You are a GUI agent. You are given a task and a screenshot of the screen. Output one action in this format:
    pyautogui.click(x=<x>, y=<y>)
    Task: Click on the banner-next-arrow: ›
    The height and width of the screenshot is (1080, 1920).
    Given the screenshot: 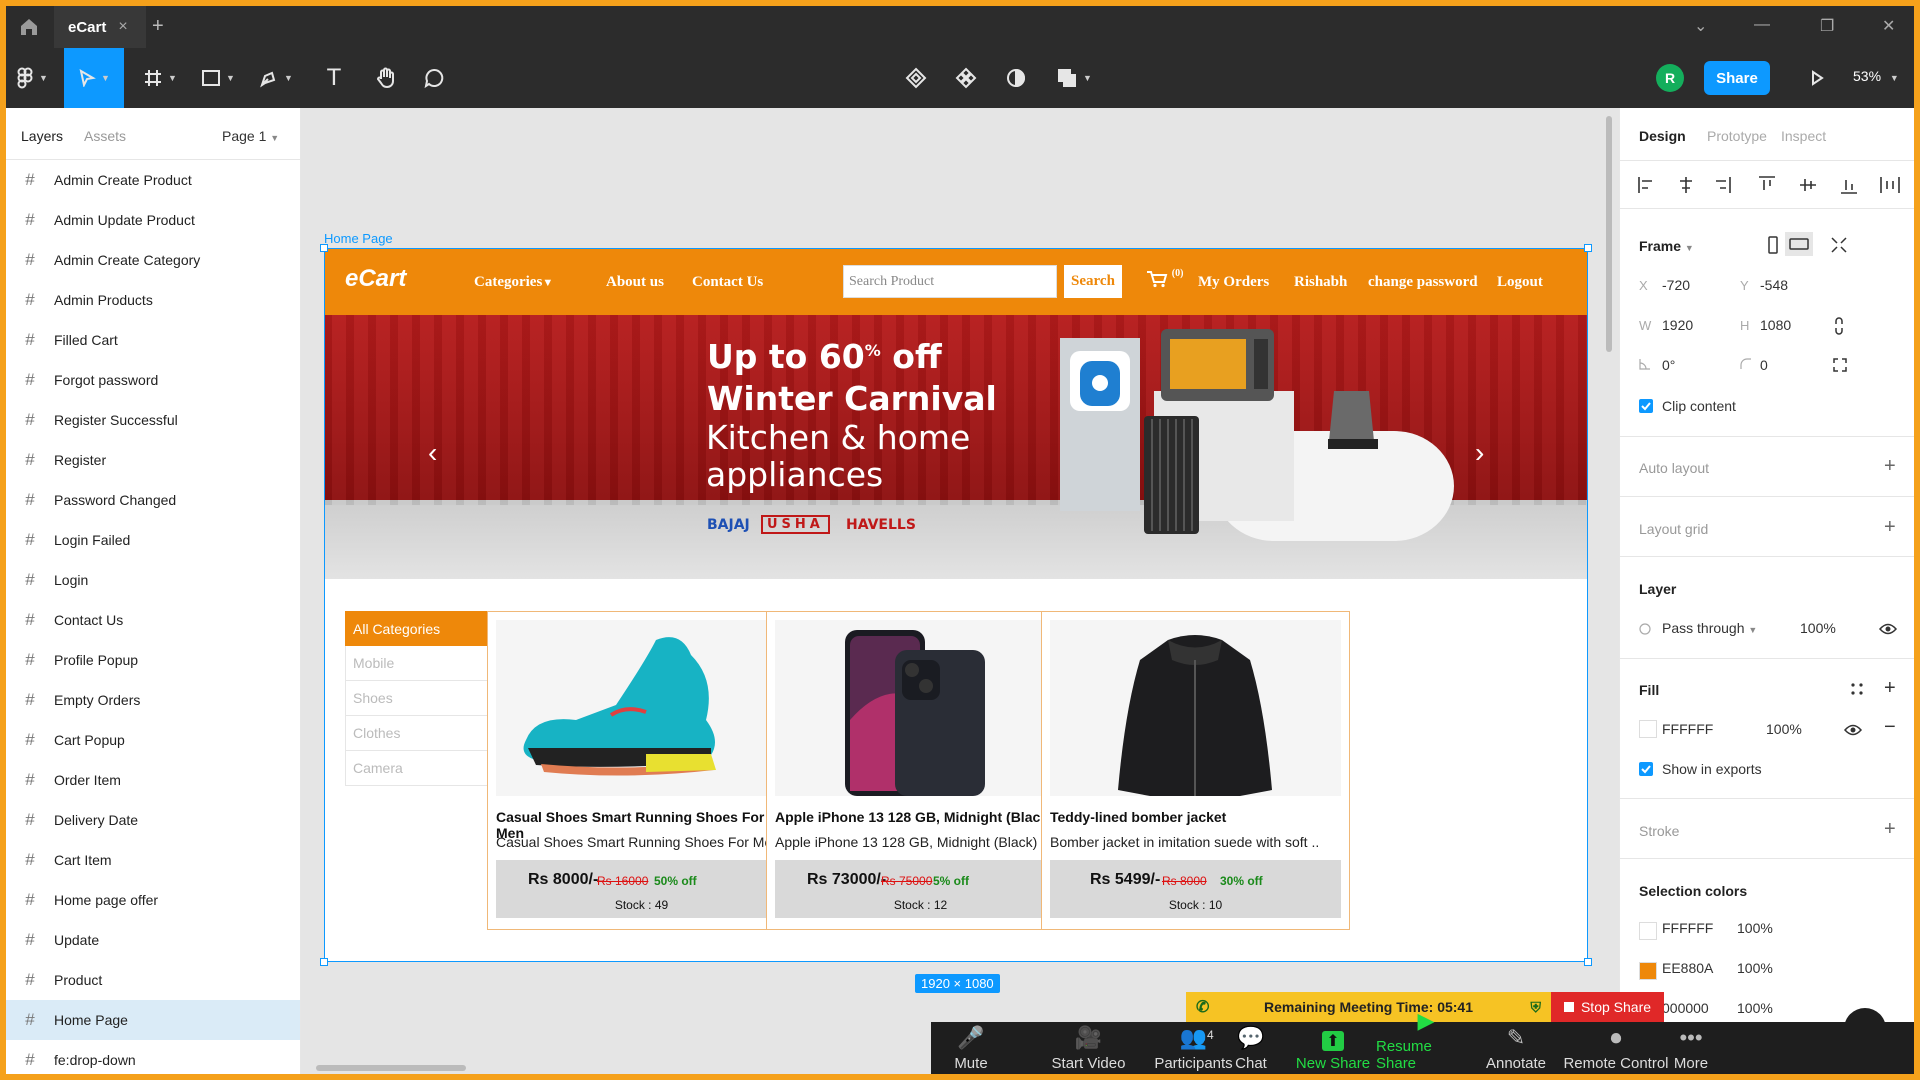 What is the action you would take?
    pyautogui.click(x=1479, y=453)
    